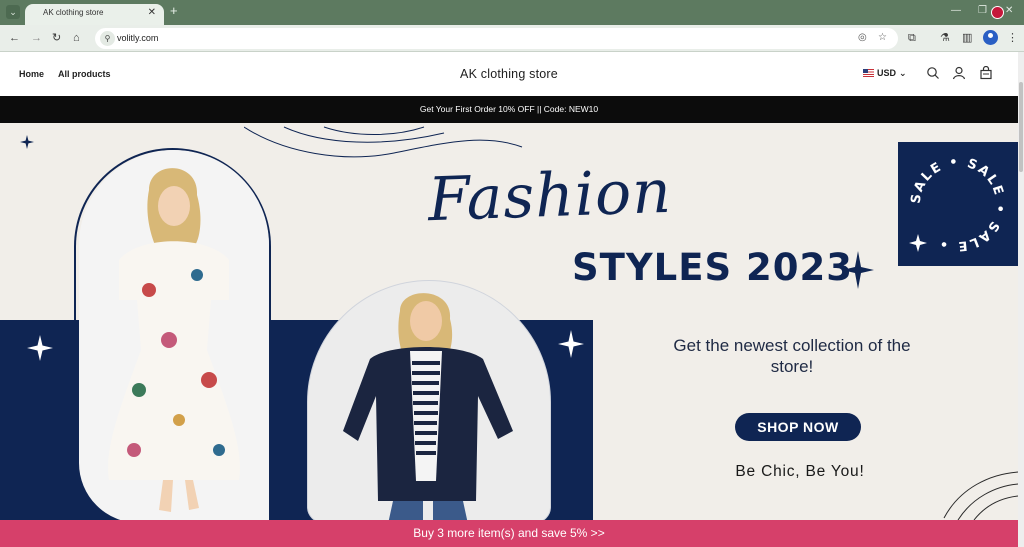 The height and width of the screenshot is (547, 1024). Describe the element at coordinates (14, 38) in the screenshot. I see `back-arrow-icon: ←` at that location.